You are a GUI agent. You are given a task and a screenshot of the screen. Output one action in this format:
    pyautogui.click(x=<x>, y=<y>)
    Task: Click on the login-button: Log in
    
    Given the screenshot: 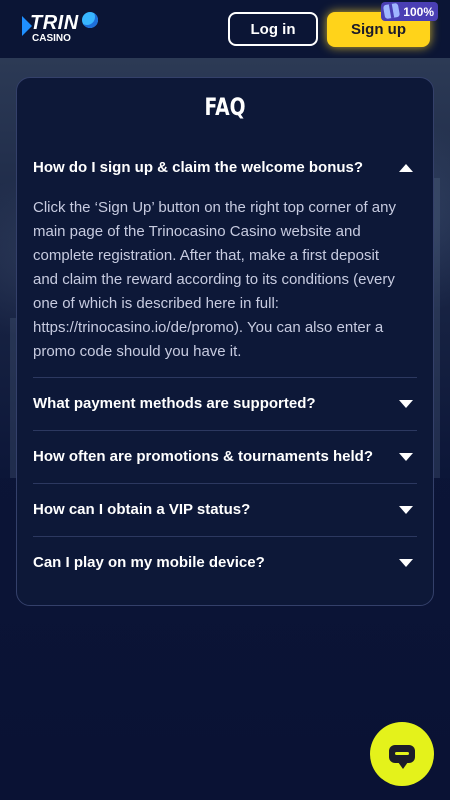 What is the action you would take?
    pyautogui.click(x=273, y=29)
    